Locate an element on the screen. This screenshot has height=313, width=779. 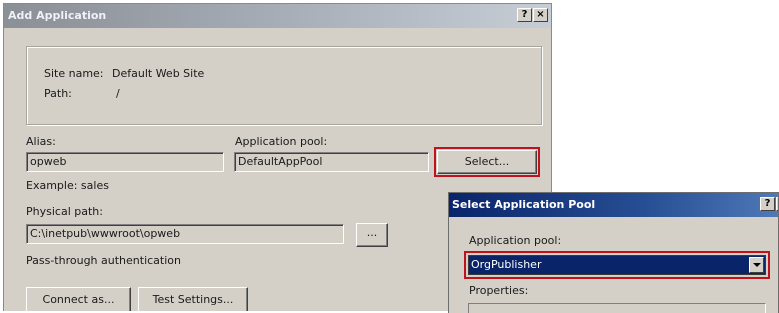
properties-label: Properties: is located at coordinates (499, 290).